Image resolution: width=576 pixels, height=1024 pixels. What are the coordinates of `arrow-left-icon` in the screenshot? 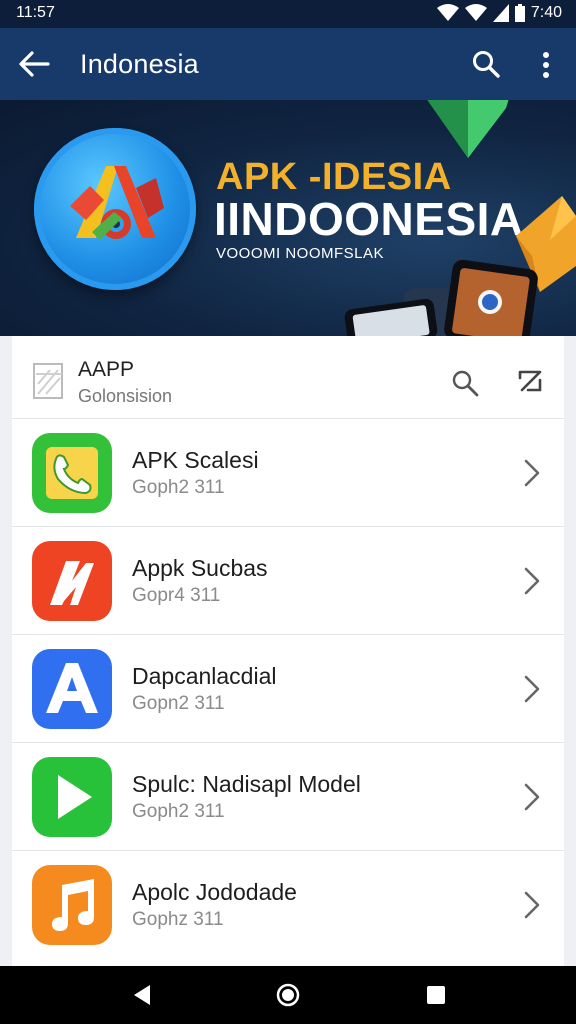 It's located at (34, 64).